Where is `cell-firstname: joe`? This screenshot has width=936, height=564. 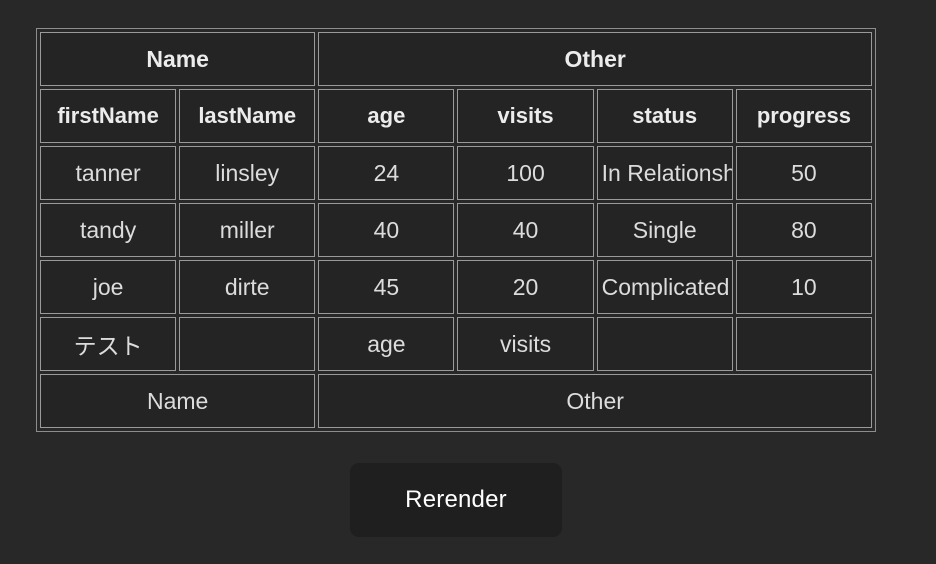
cell-firstname: joe is located at coordinates (108, 287).